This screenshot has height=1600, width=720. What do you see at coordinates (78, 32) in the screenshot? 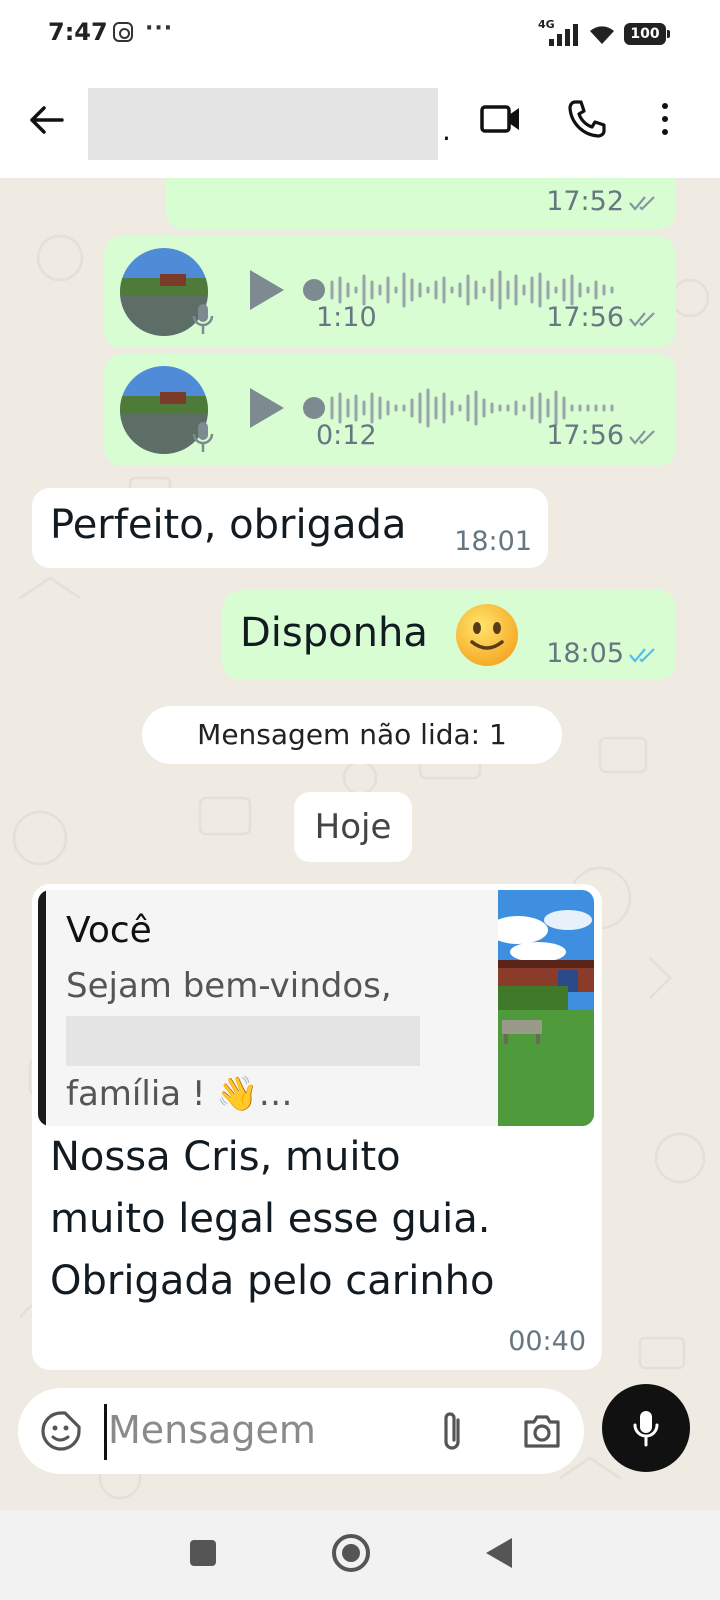
I see `status-time: 7:47` at bounding box center [78, 32].